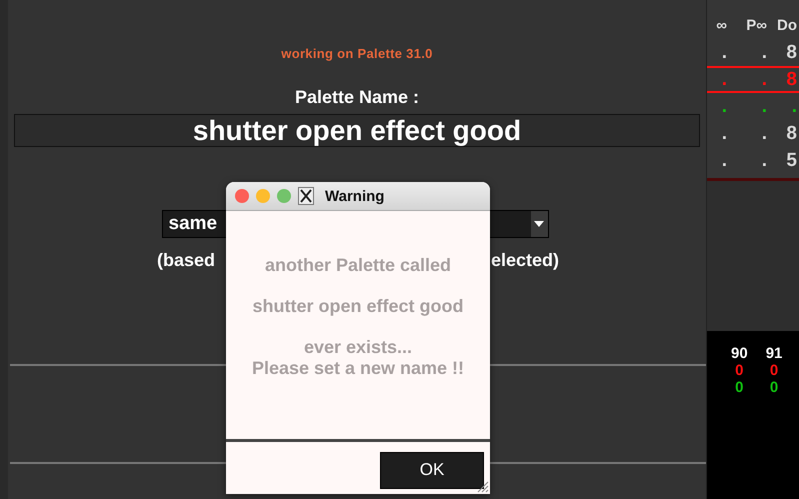 This screenshot has height=499, width=799. Describe the element at coordinates (357, 53) in the screenshot. I see `status-text: working on Palette 31.0` at that location.